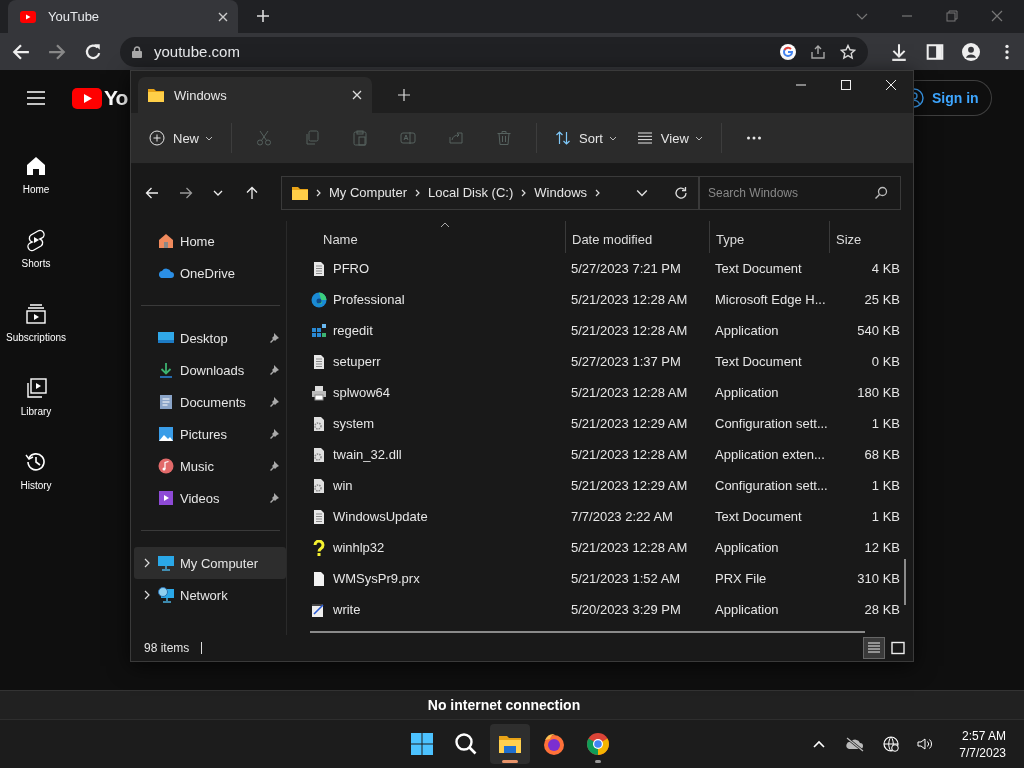  Describe the element at coordinates (255, 95) in the screenshot. I see `explorer-tab: Windows` at that location.